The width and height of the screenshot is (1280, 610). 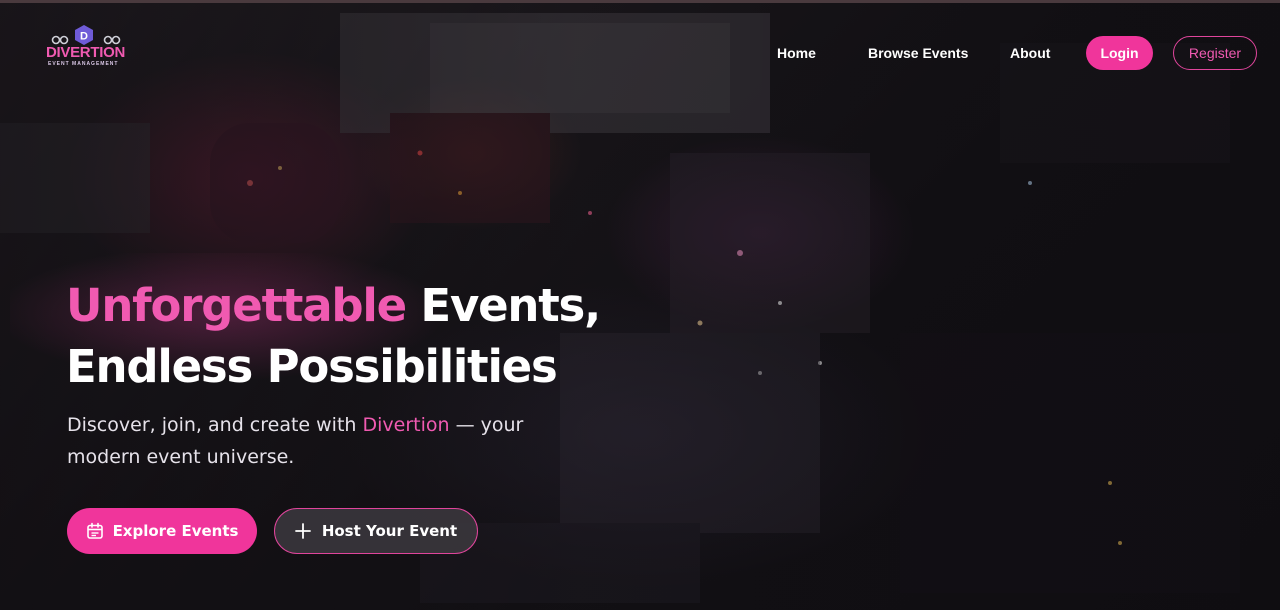 I want to click on register-button: Register, so click(x=1215, y=53).